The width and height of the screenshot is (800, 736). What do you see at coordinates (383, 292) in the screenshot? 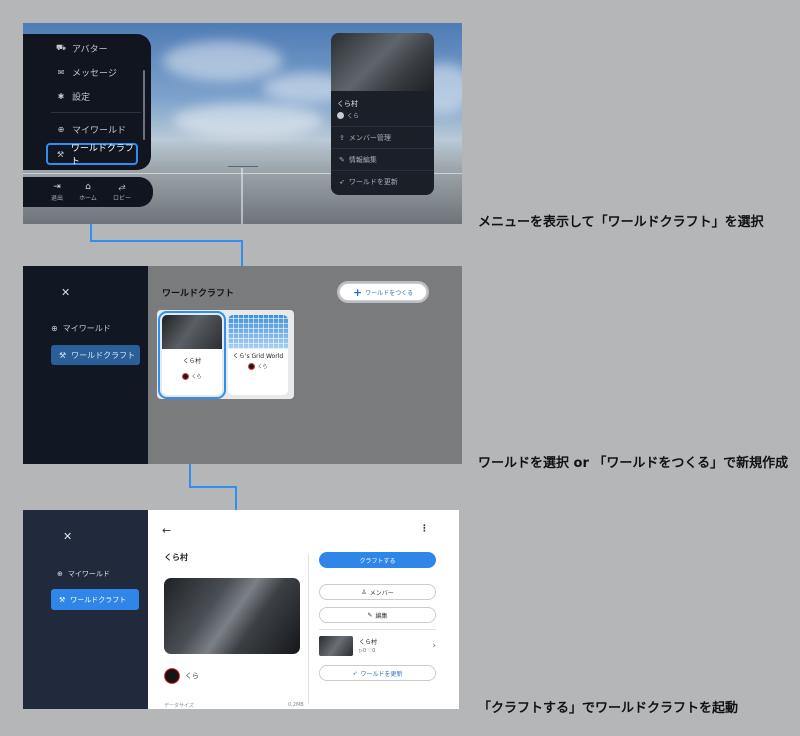
I see `create-world-button: + ワールドをつくる` at bounding box center [383, 292].